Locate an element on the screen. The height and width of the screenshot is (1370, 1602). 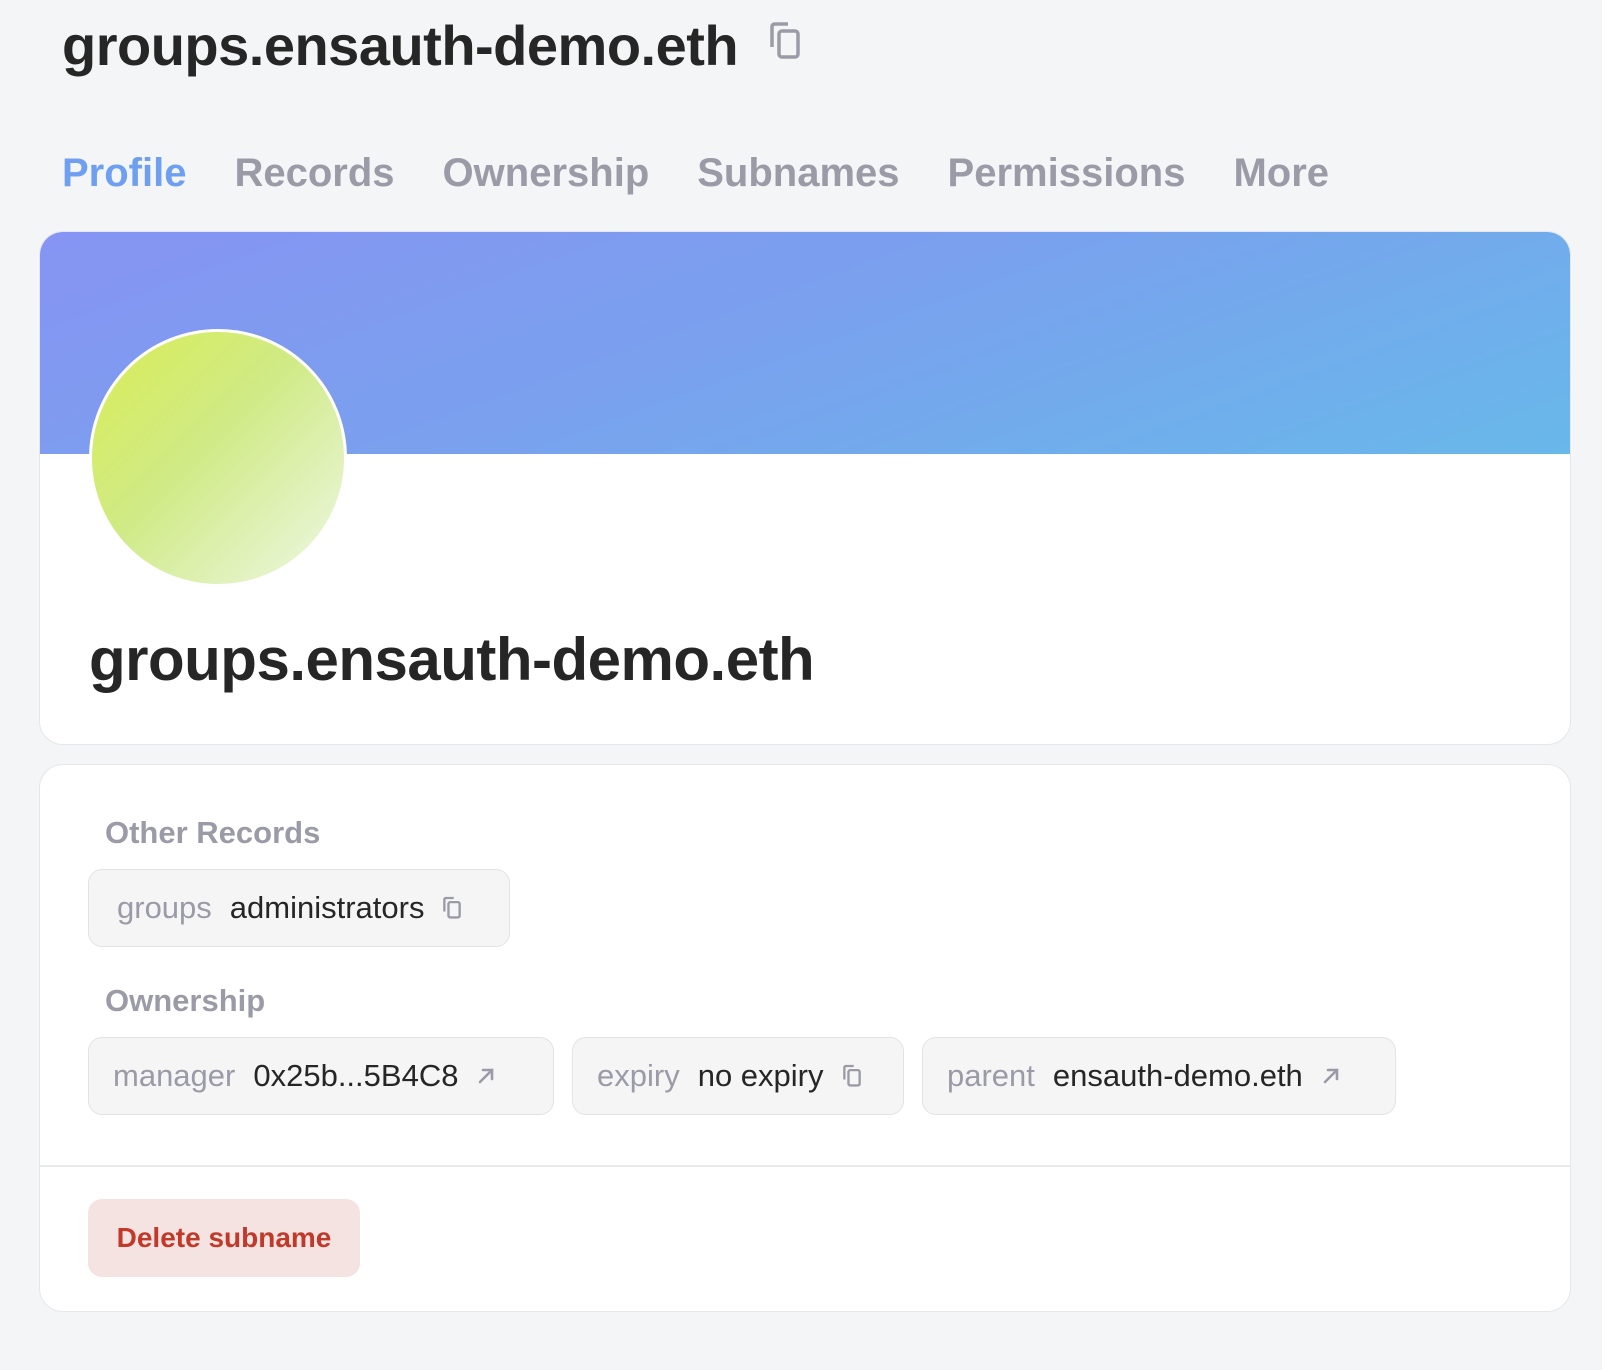
record-value: administrators is located at coordinates (327, 907).